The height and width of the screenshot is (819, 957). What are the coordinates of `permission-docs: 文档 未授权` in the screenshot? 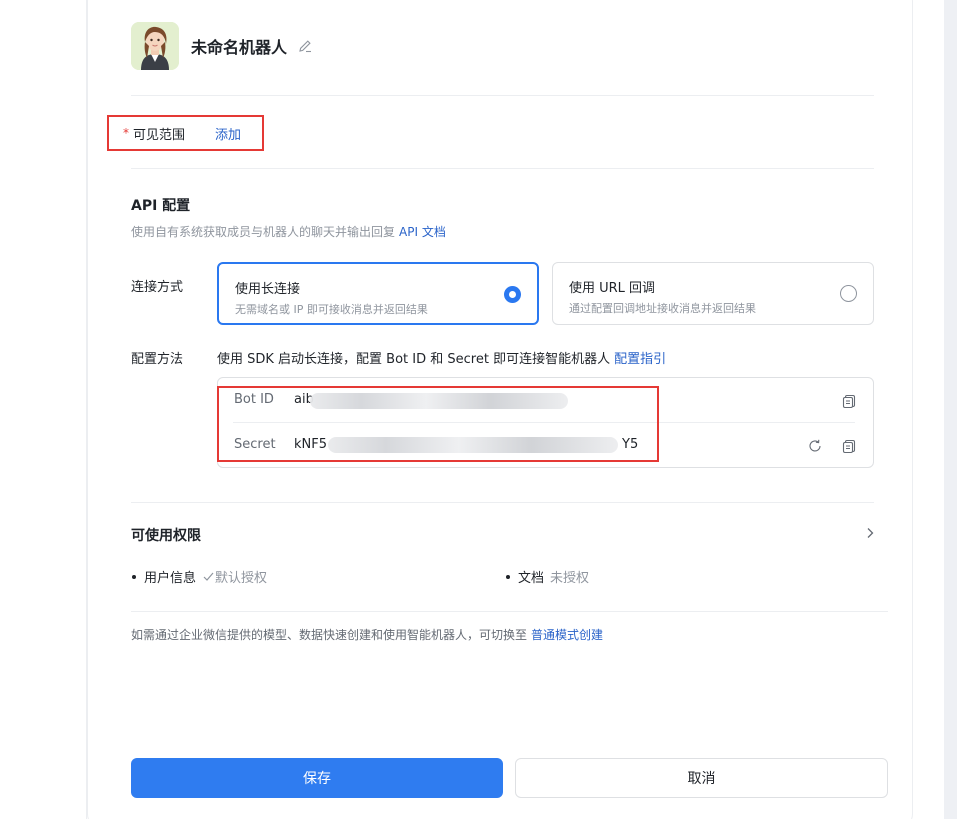 It's located at (547, 576).